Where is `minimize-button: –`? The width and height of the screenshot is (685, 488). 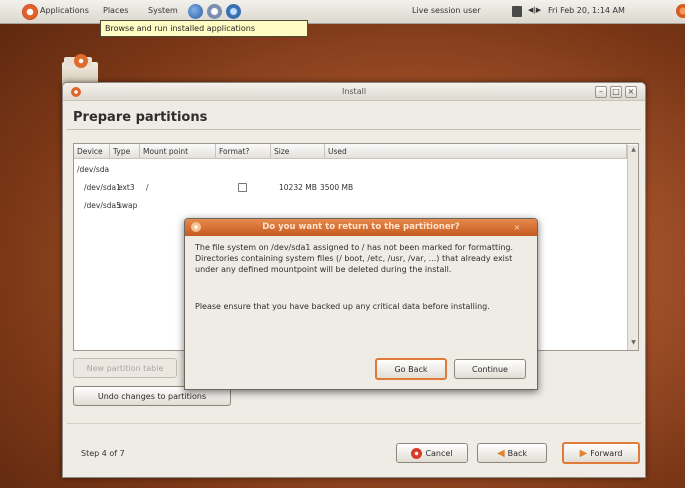
minimize-button: – is located at coordinates (601, 92).